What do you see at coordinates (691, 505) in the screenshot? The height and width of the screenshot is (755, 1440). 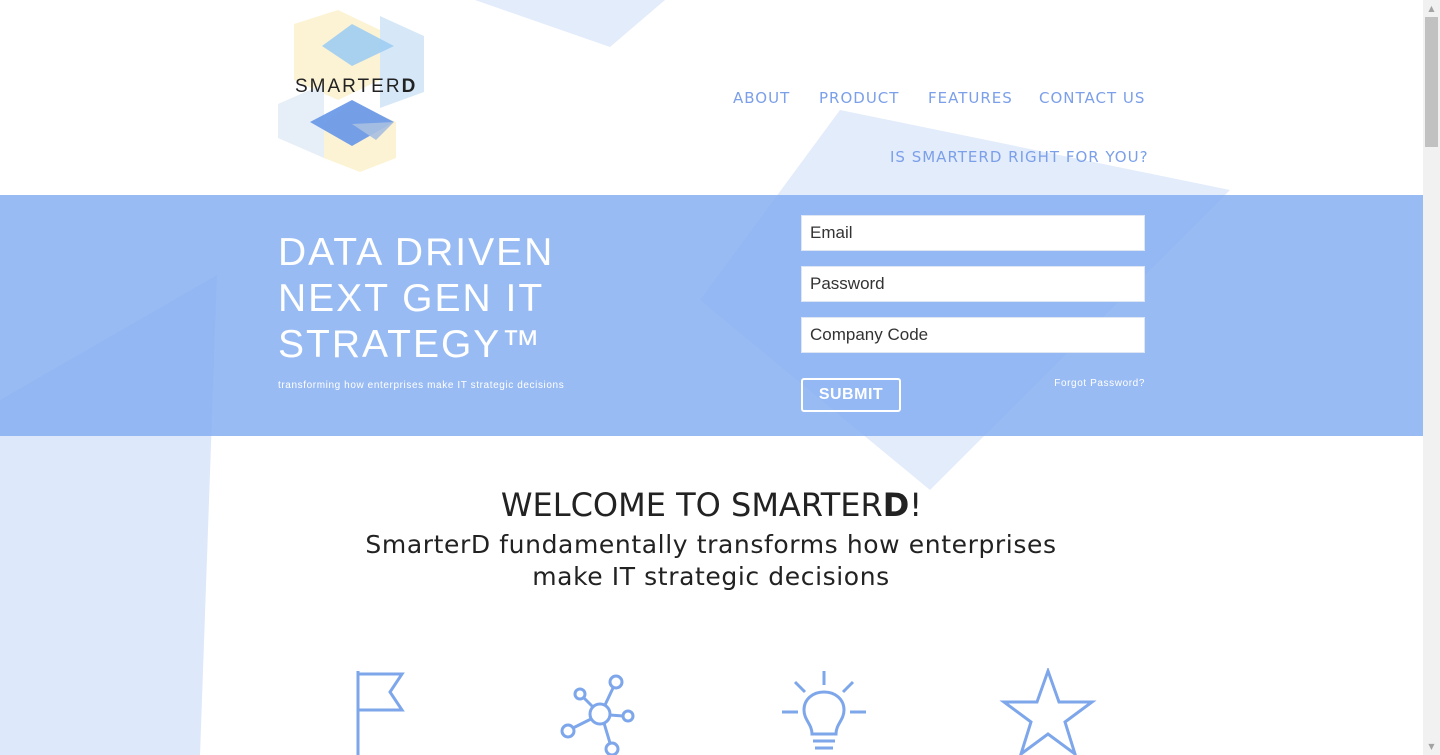 I see `welcome-title-prefix: WELCOME TO SMARTER` at bounding box center [691, 505].